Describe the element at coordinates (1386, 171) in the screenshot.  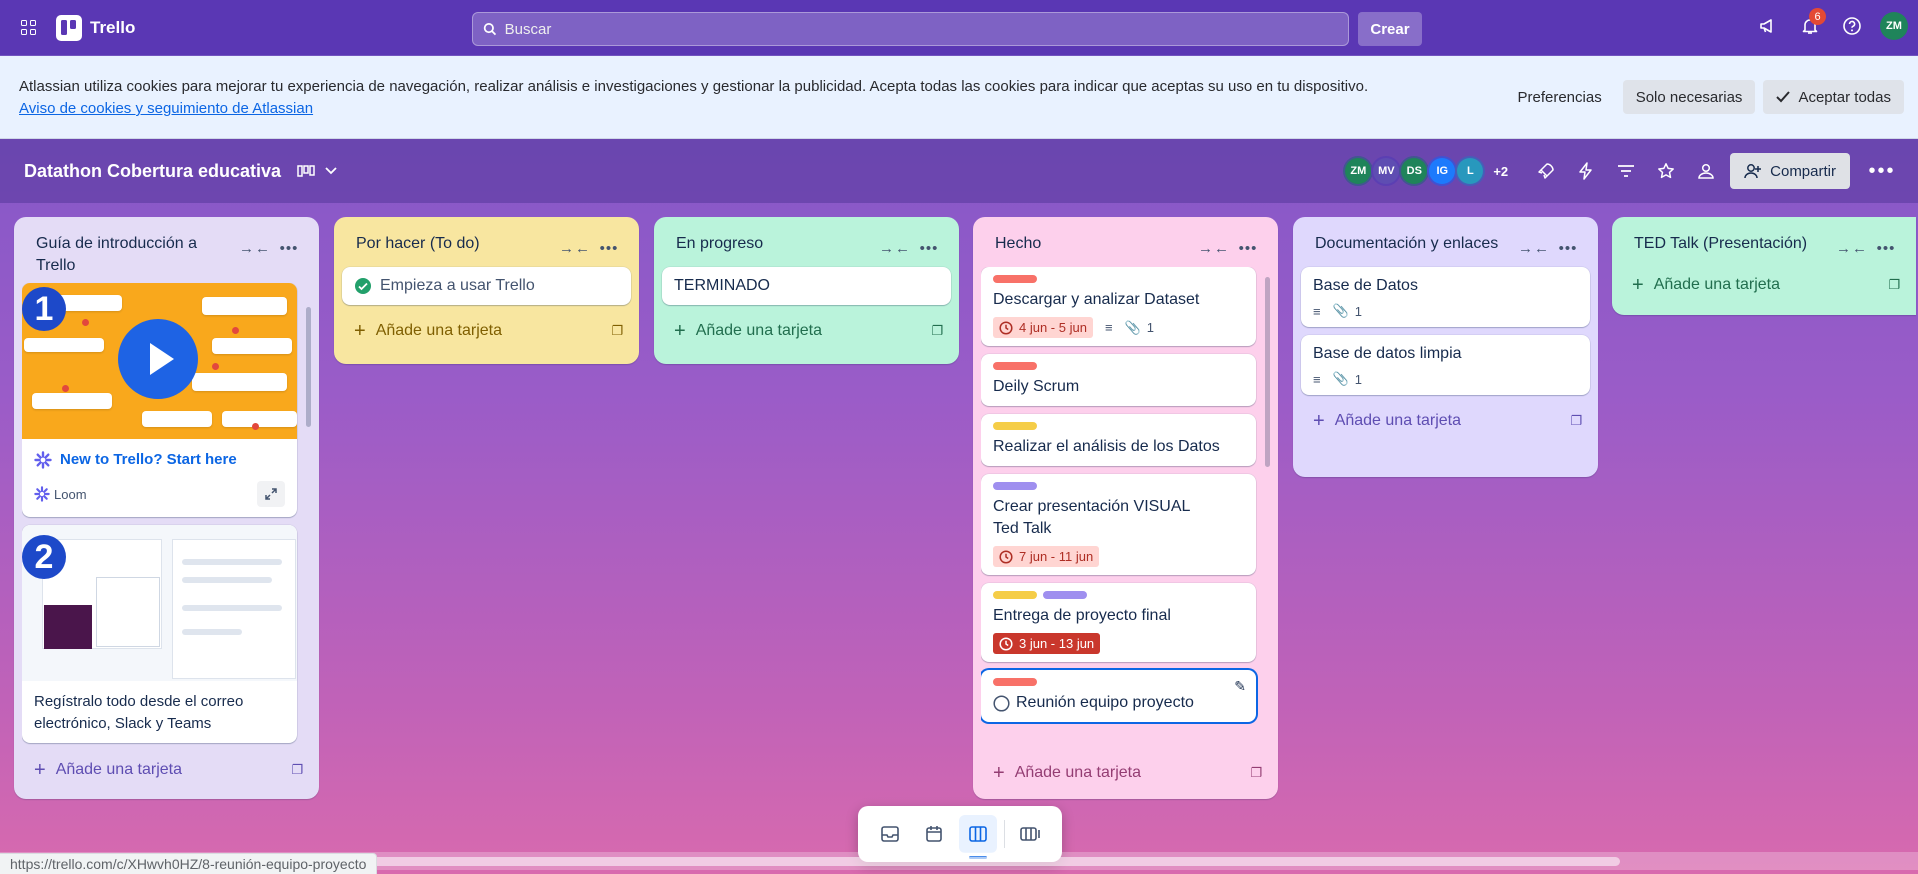
I see `member-avatar: MV` at that location.